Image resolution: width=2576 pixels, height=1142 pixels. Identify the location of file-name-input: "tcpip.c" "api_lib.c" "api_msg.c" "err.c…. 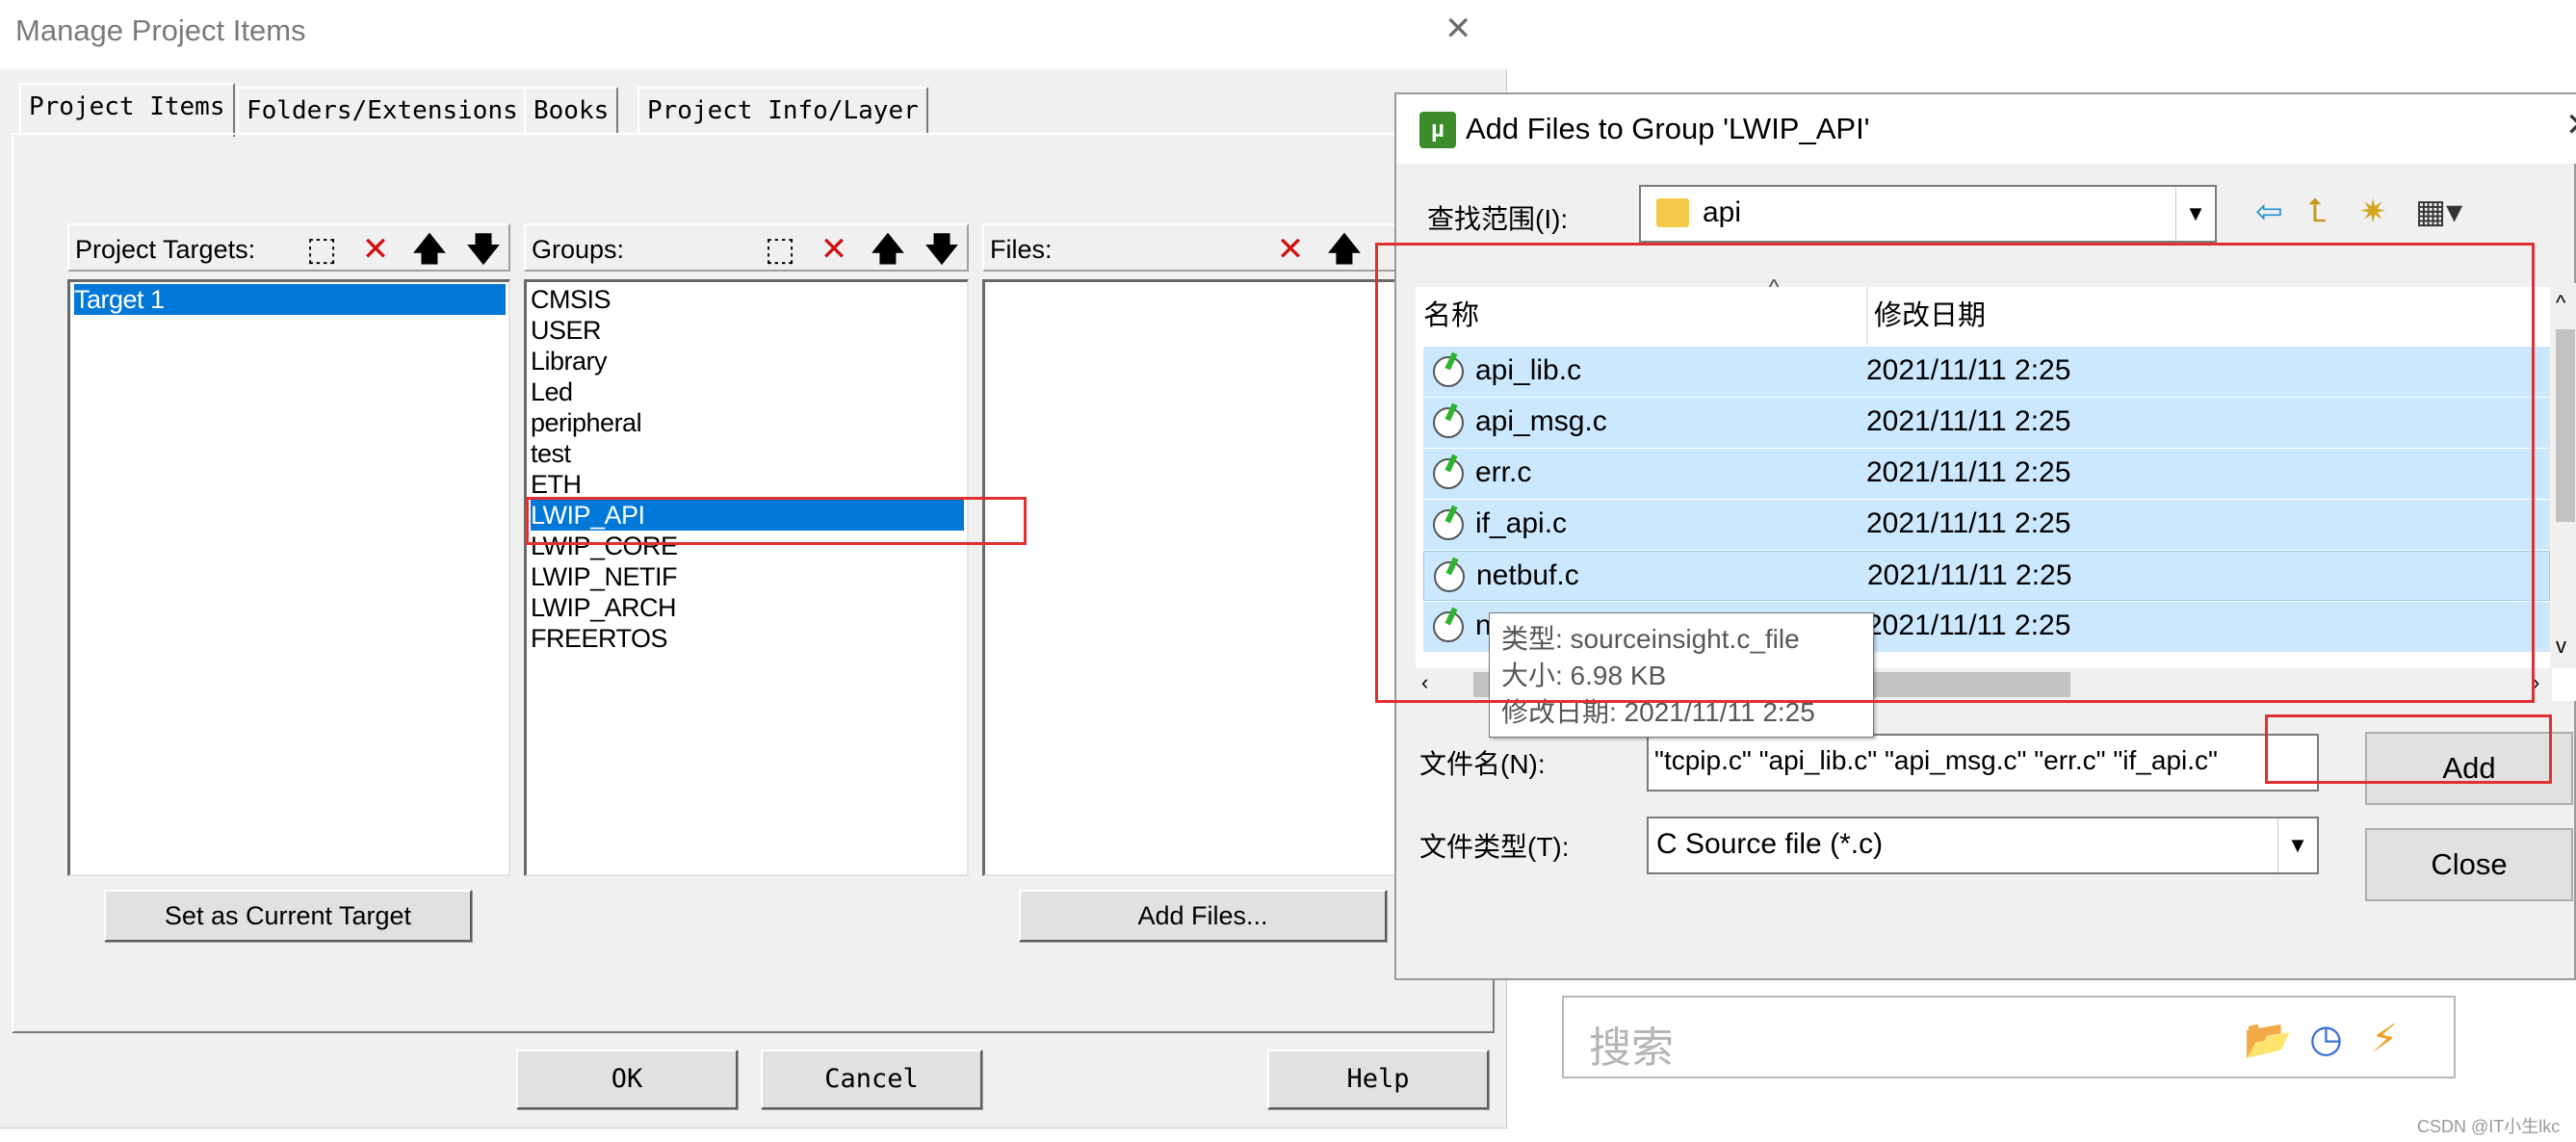
(1983, 763).